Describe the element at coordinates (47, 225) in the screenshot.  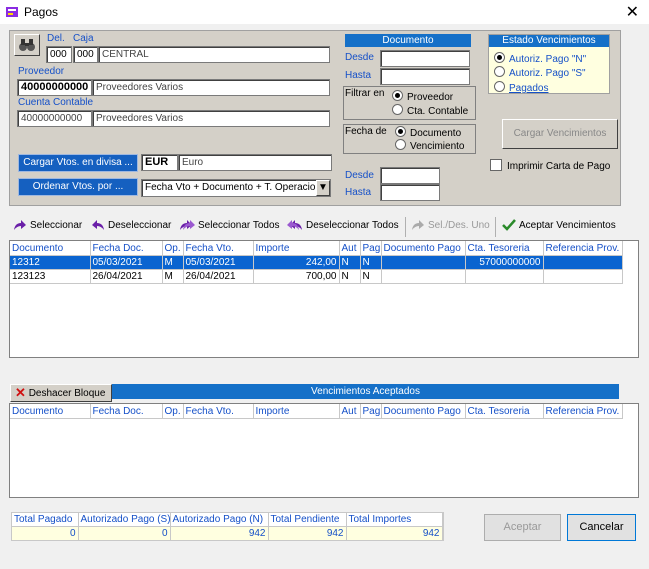
I see `seleccionar-button: Seleccionar` at that location.